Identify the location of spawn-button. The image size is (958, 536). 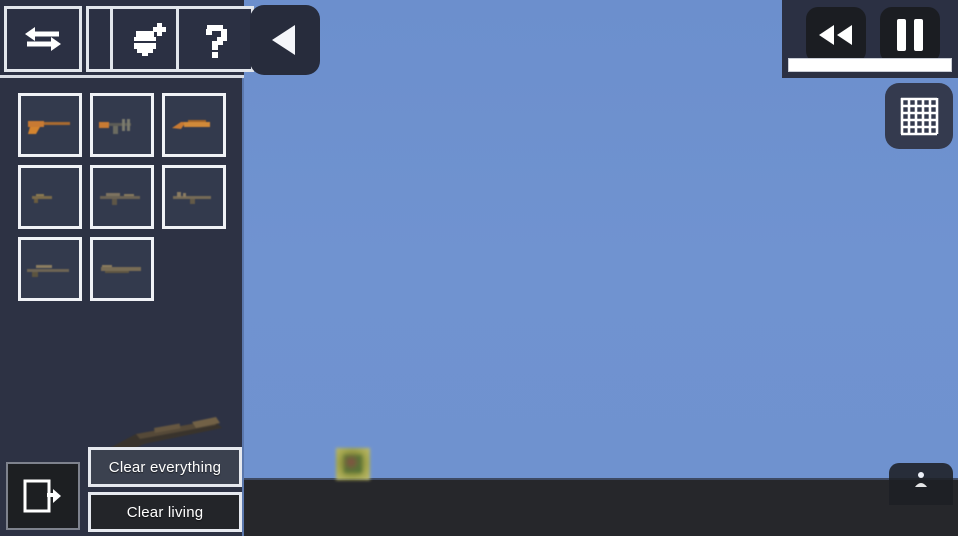
(921, 484).